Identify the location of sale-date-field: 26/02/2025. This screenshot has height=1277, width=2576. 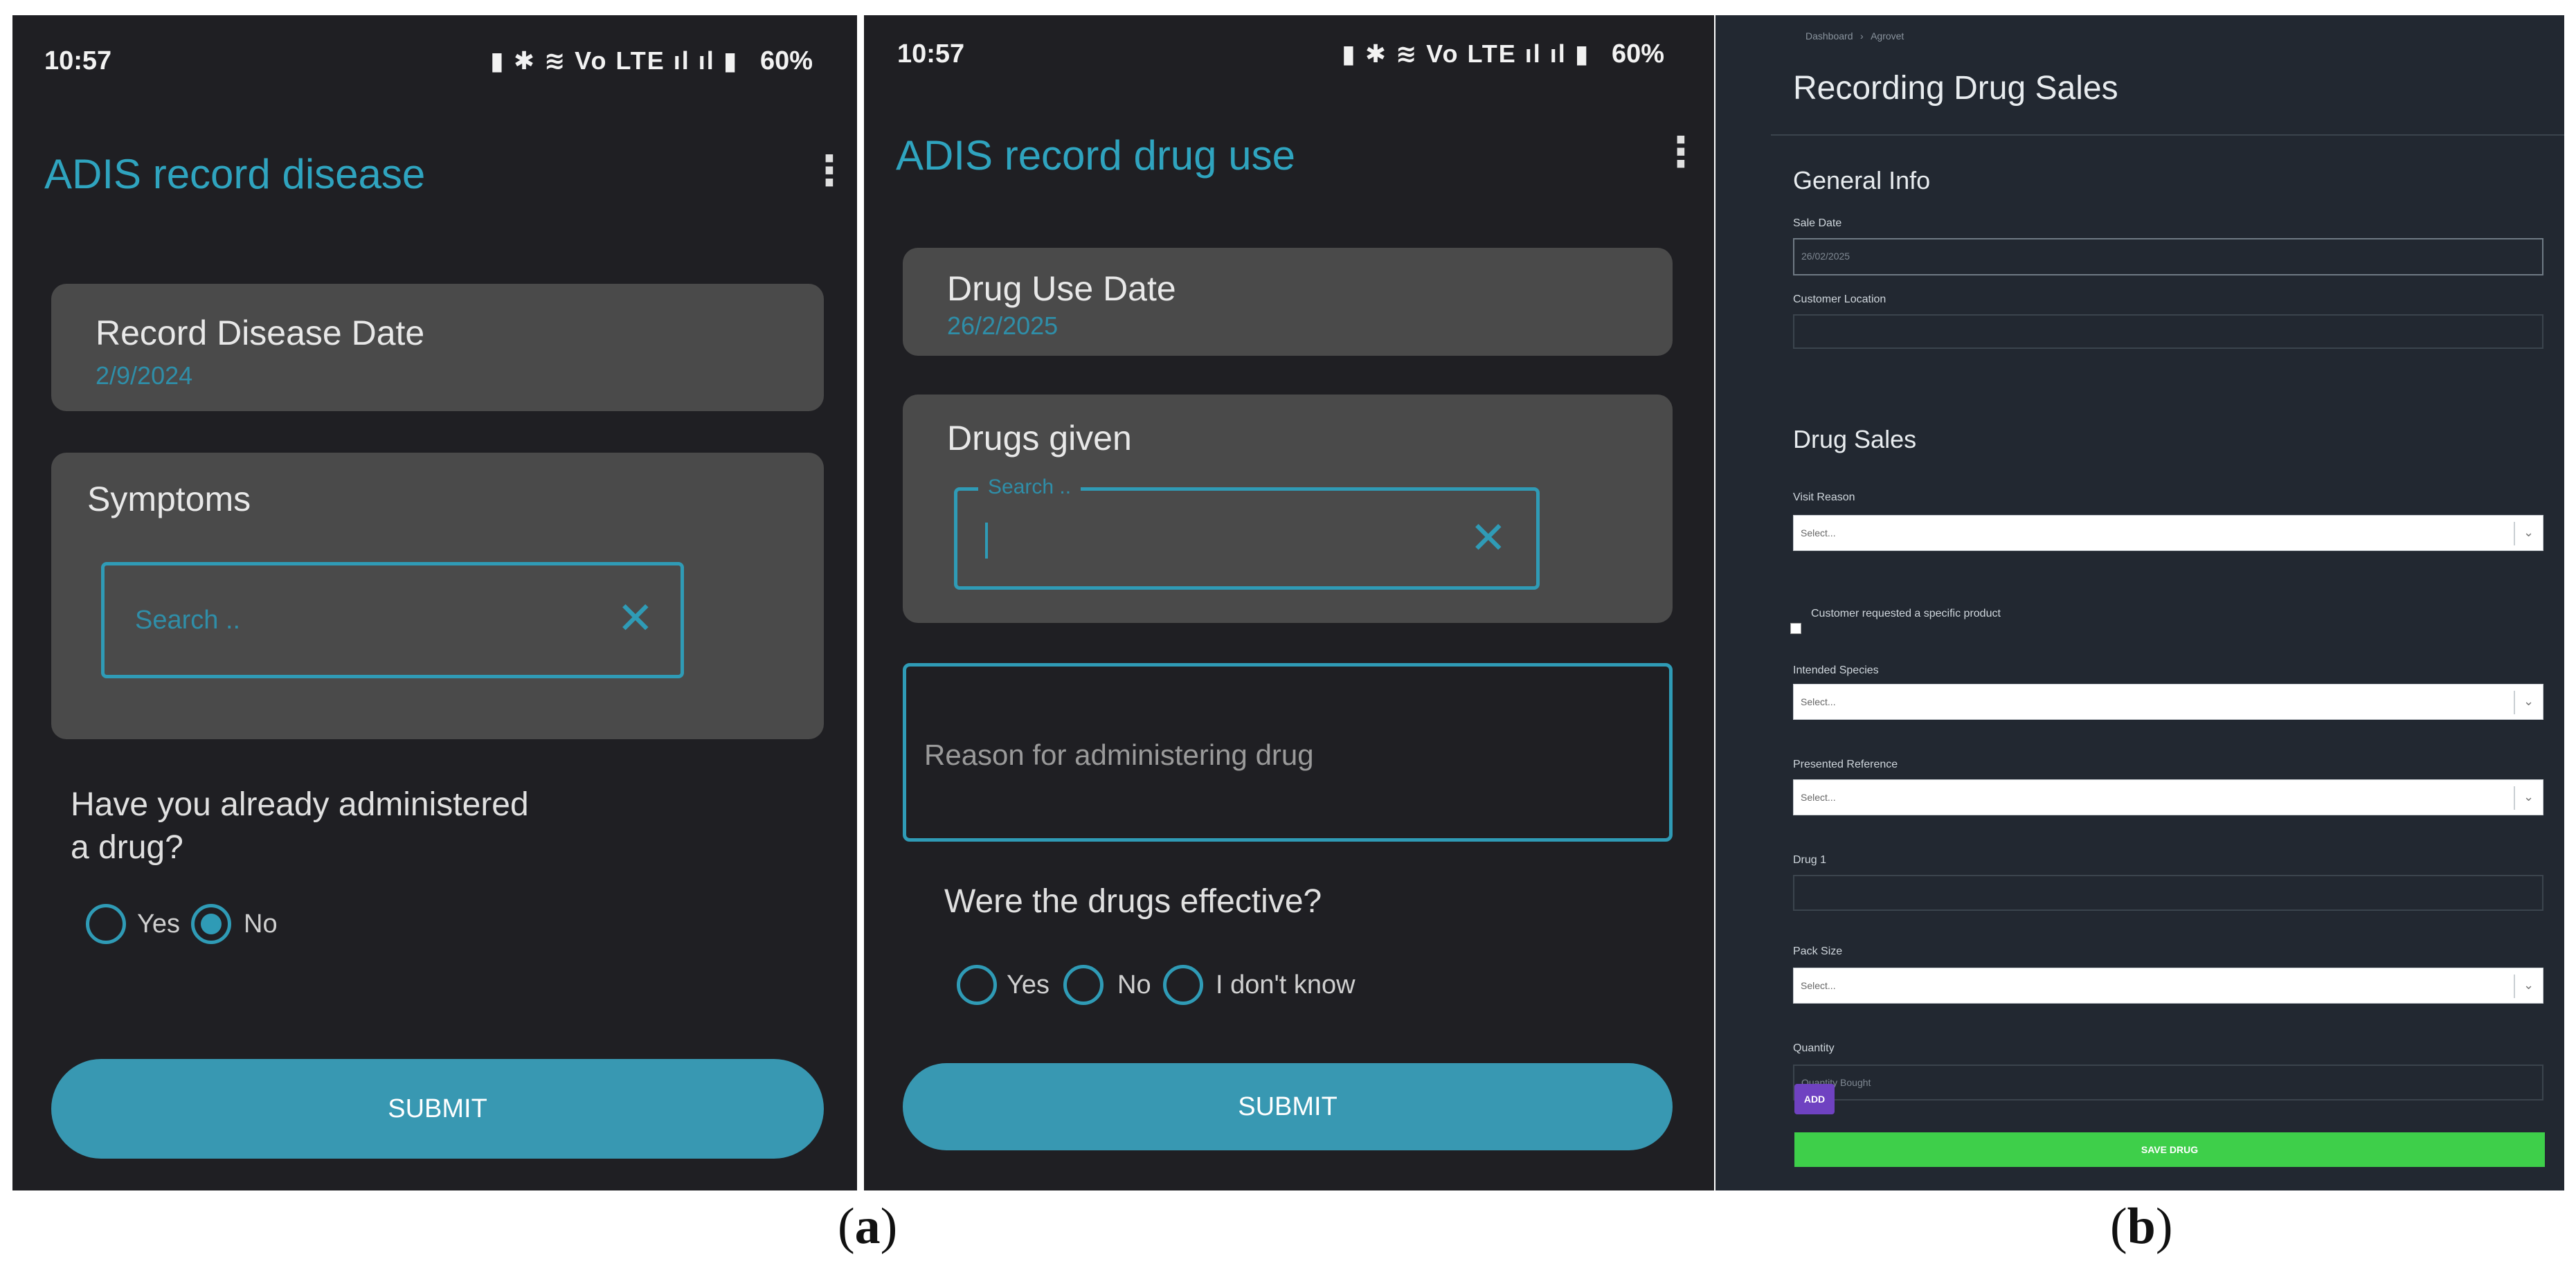
(2168, 256).